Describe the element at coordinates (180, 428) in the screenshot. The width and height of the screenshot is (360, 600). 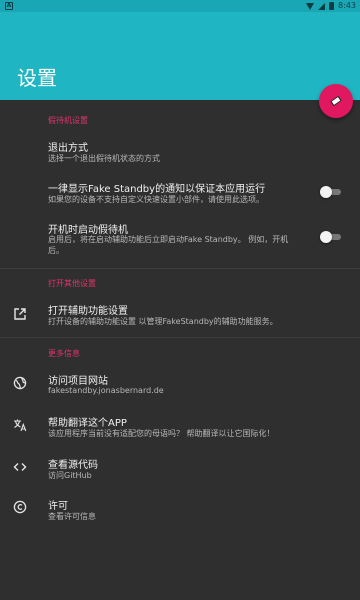
I see `settings-item-translate: 帮助翻译这个APP 该应用程序当前没有适配您的母语吗？ 帮助翻译以让它国际化！` at that location.